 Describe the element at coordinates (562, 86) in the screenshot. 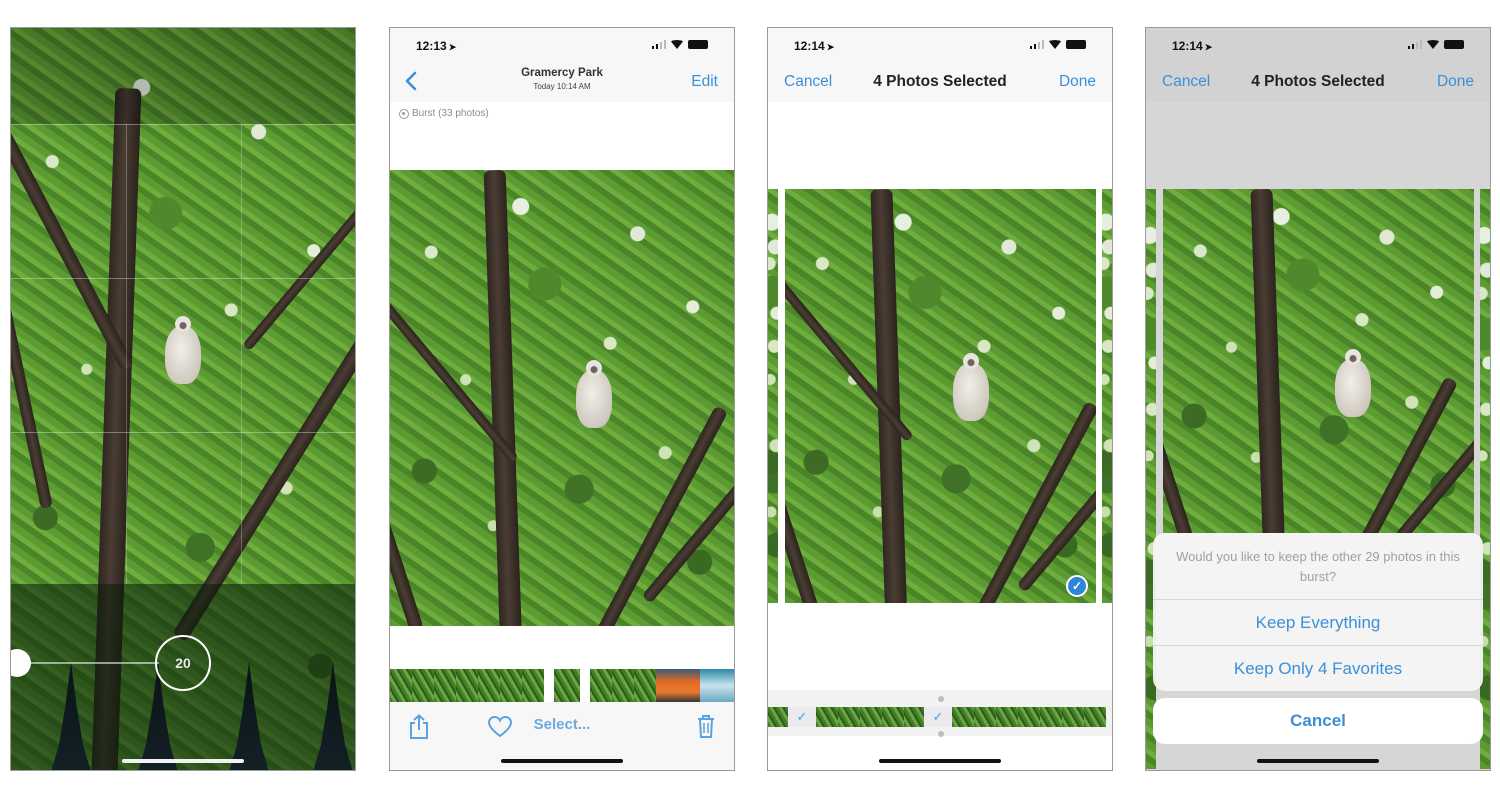

I see `photo-date: Today 10:14 AM` at that location.